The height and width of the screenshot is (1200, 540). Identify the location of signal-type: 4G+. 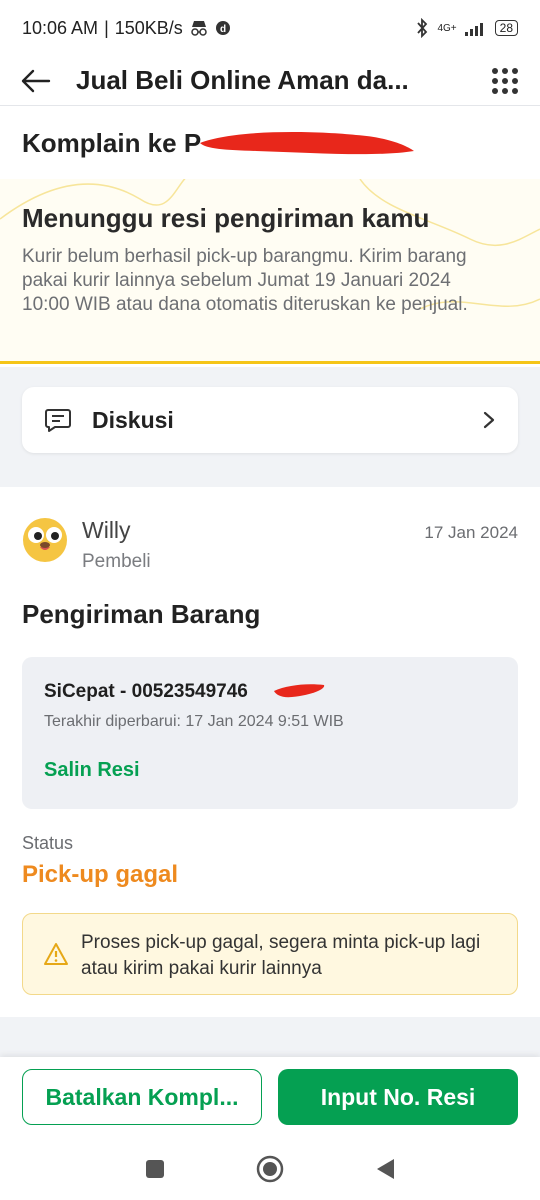
(447, 28).